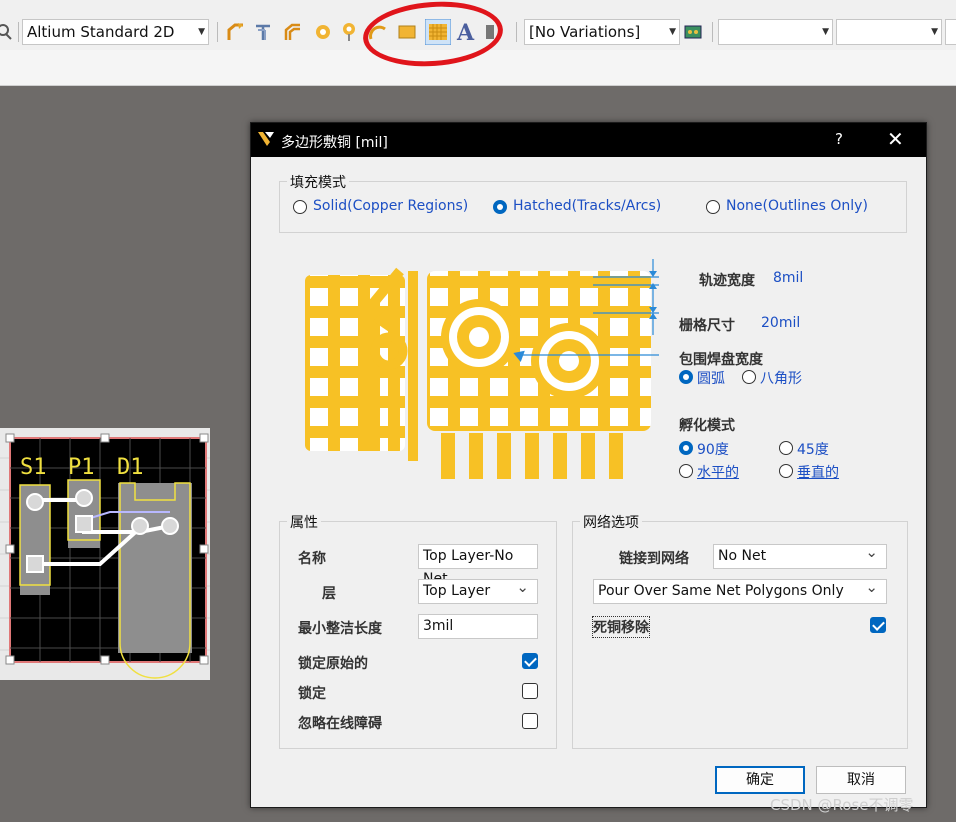 Image resolution: width=956 pixels, height=822 pixels. Describe the element at coordinates (878, 625) in the screenshot. I see `remove-dead-copper-checkbox` at that location.